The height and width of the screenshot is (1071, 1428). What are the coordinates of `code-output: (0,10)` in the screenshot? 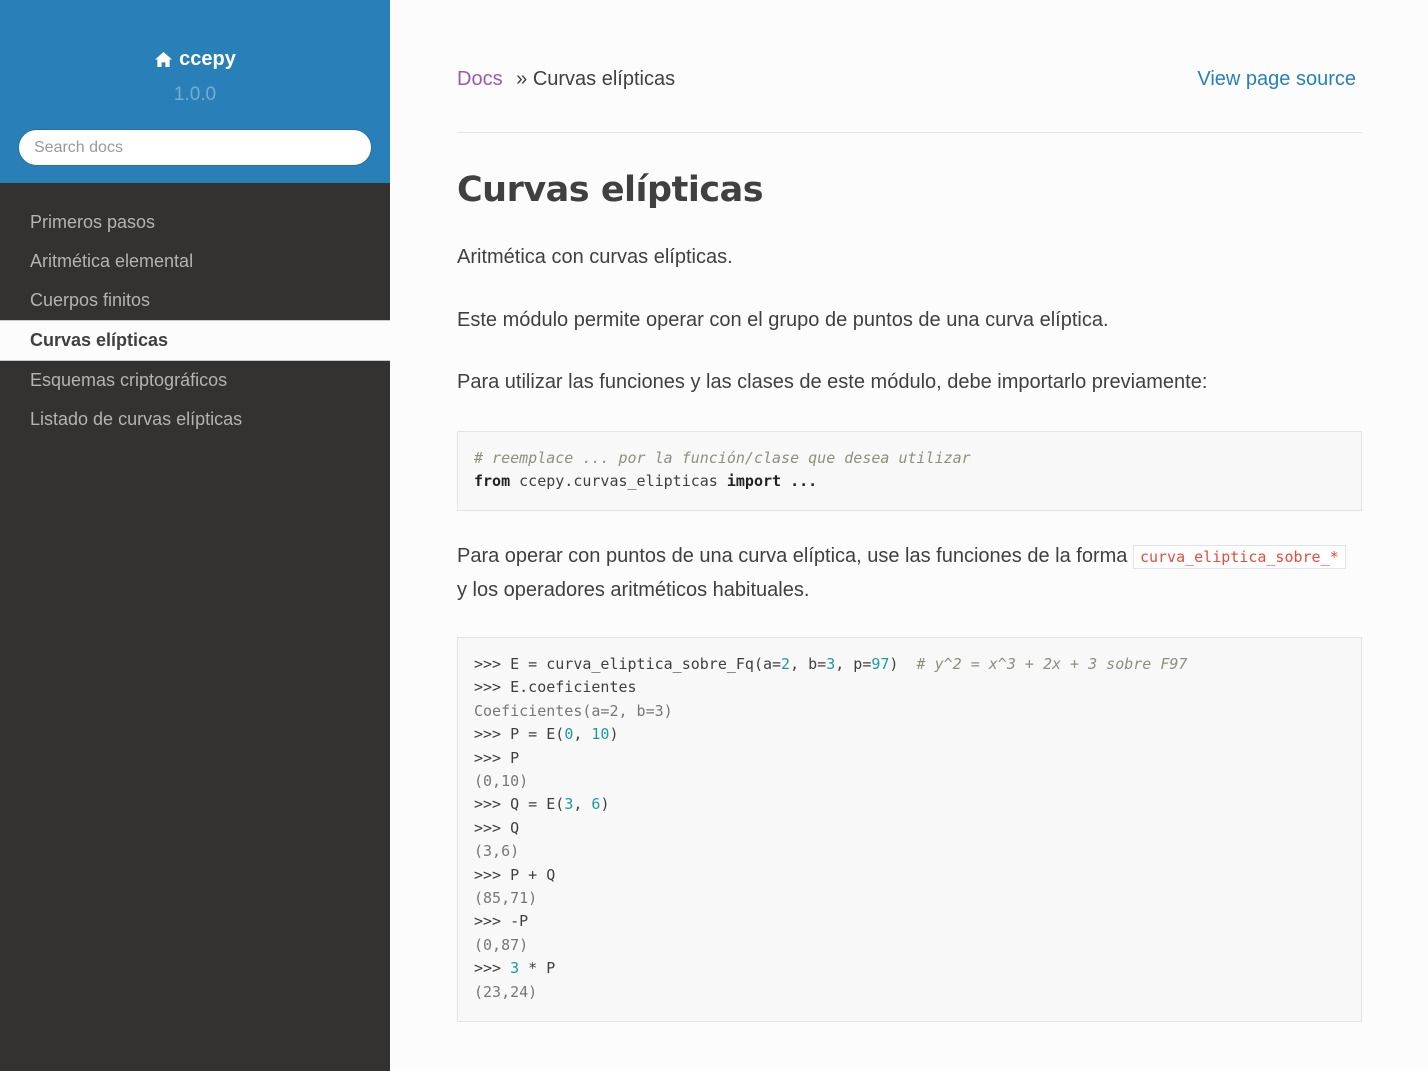 It's located at (501, 781).